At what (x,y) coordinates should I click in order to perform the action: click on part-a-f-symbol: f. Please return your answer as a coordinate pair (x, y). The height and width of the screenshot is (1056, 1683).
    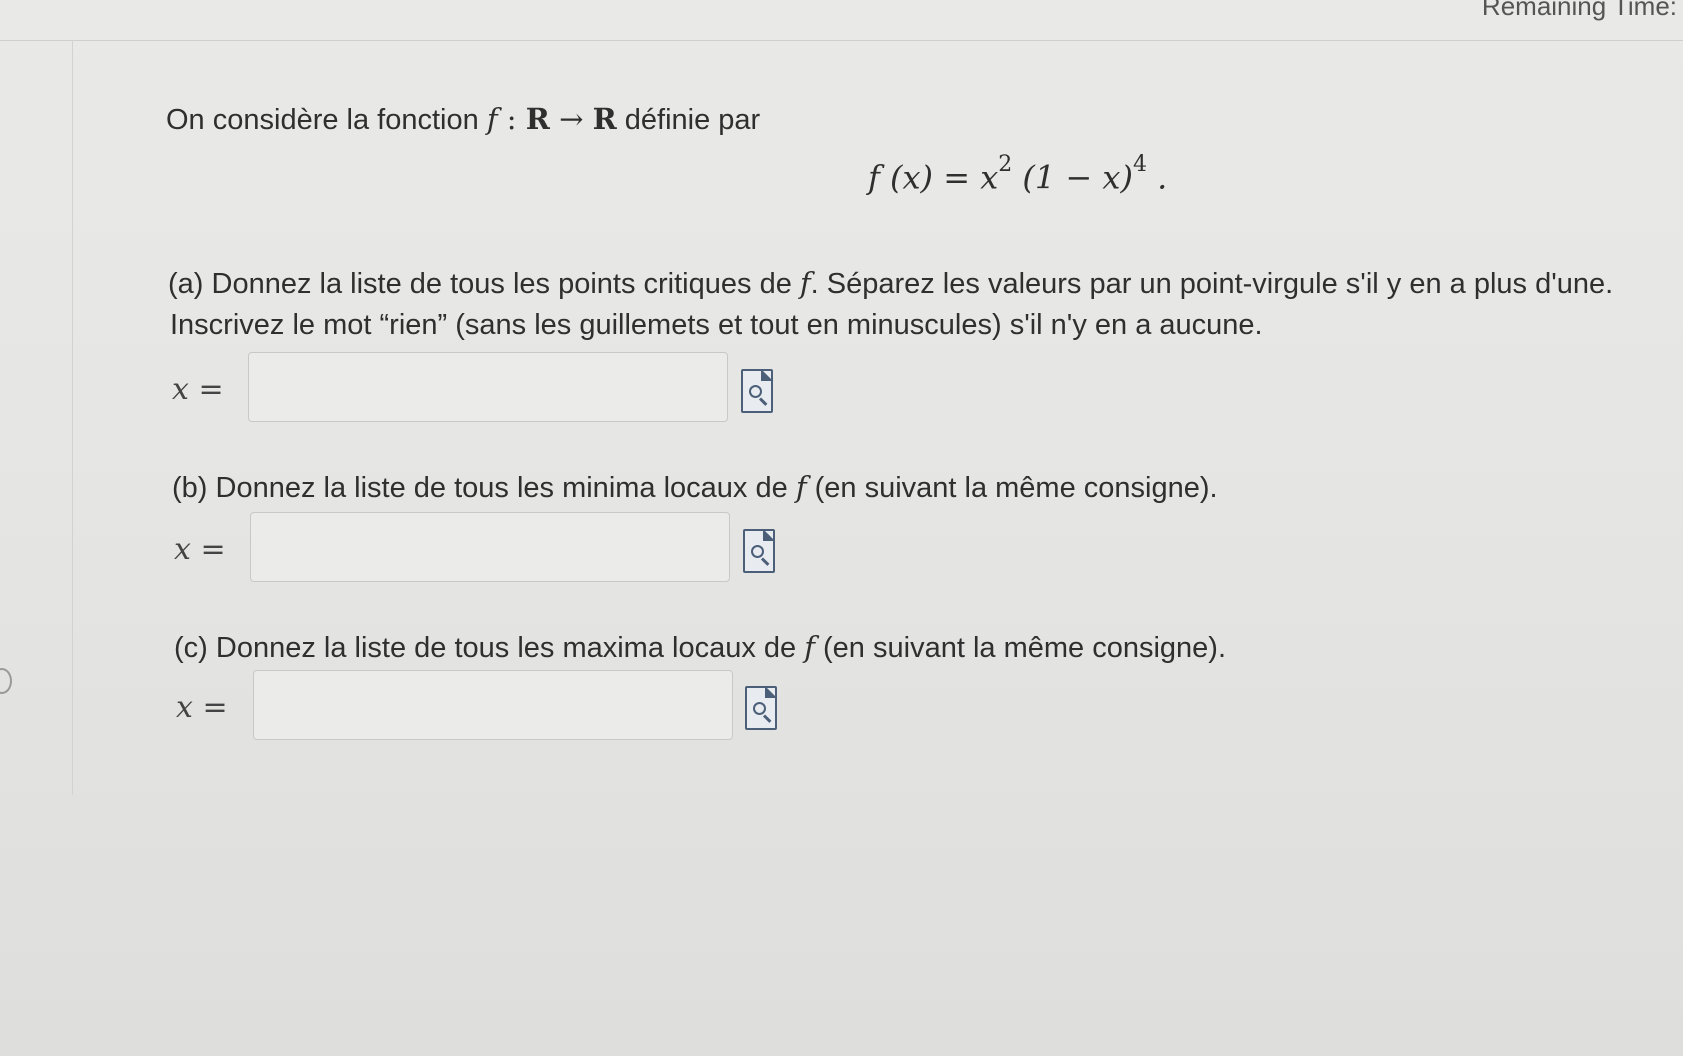
    Looking at the image, I should click on (805, 283).